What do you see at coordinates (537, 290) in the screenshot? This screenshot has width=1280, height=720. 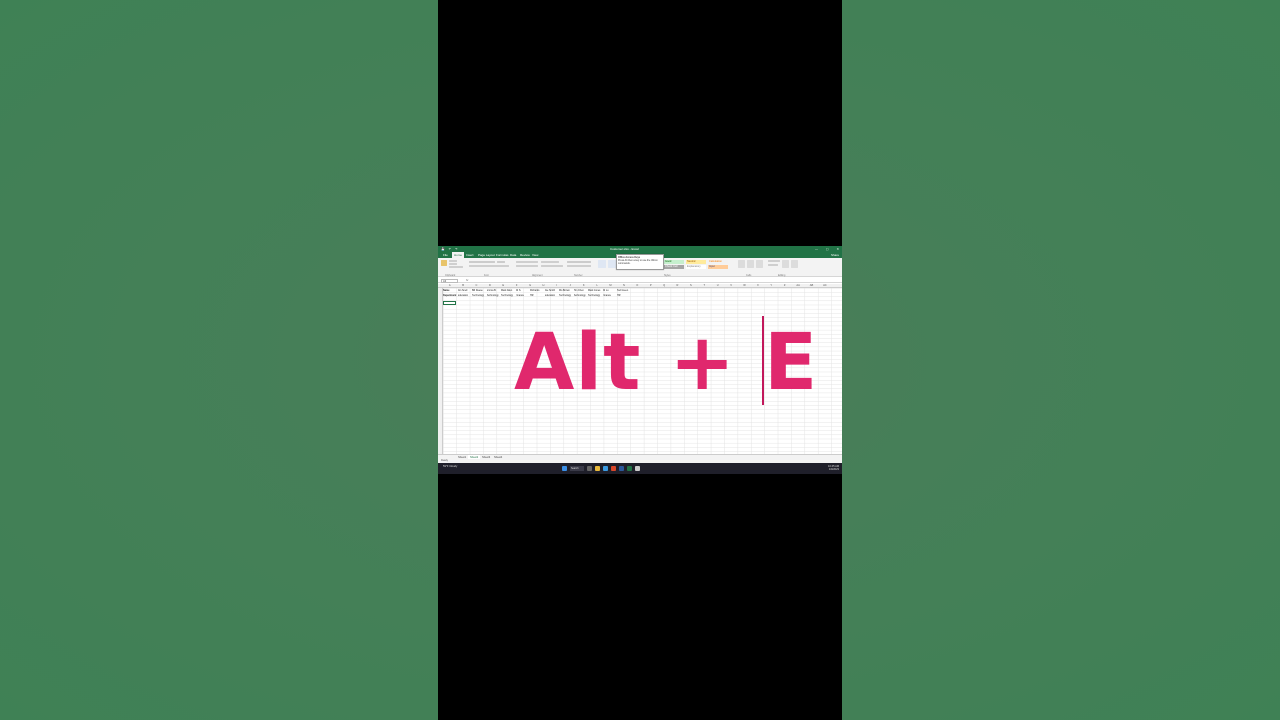 I see `cell: Richards` at bounding box center [537, 290].